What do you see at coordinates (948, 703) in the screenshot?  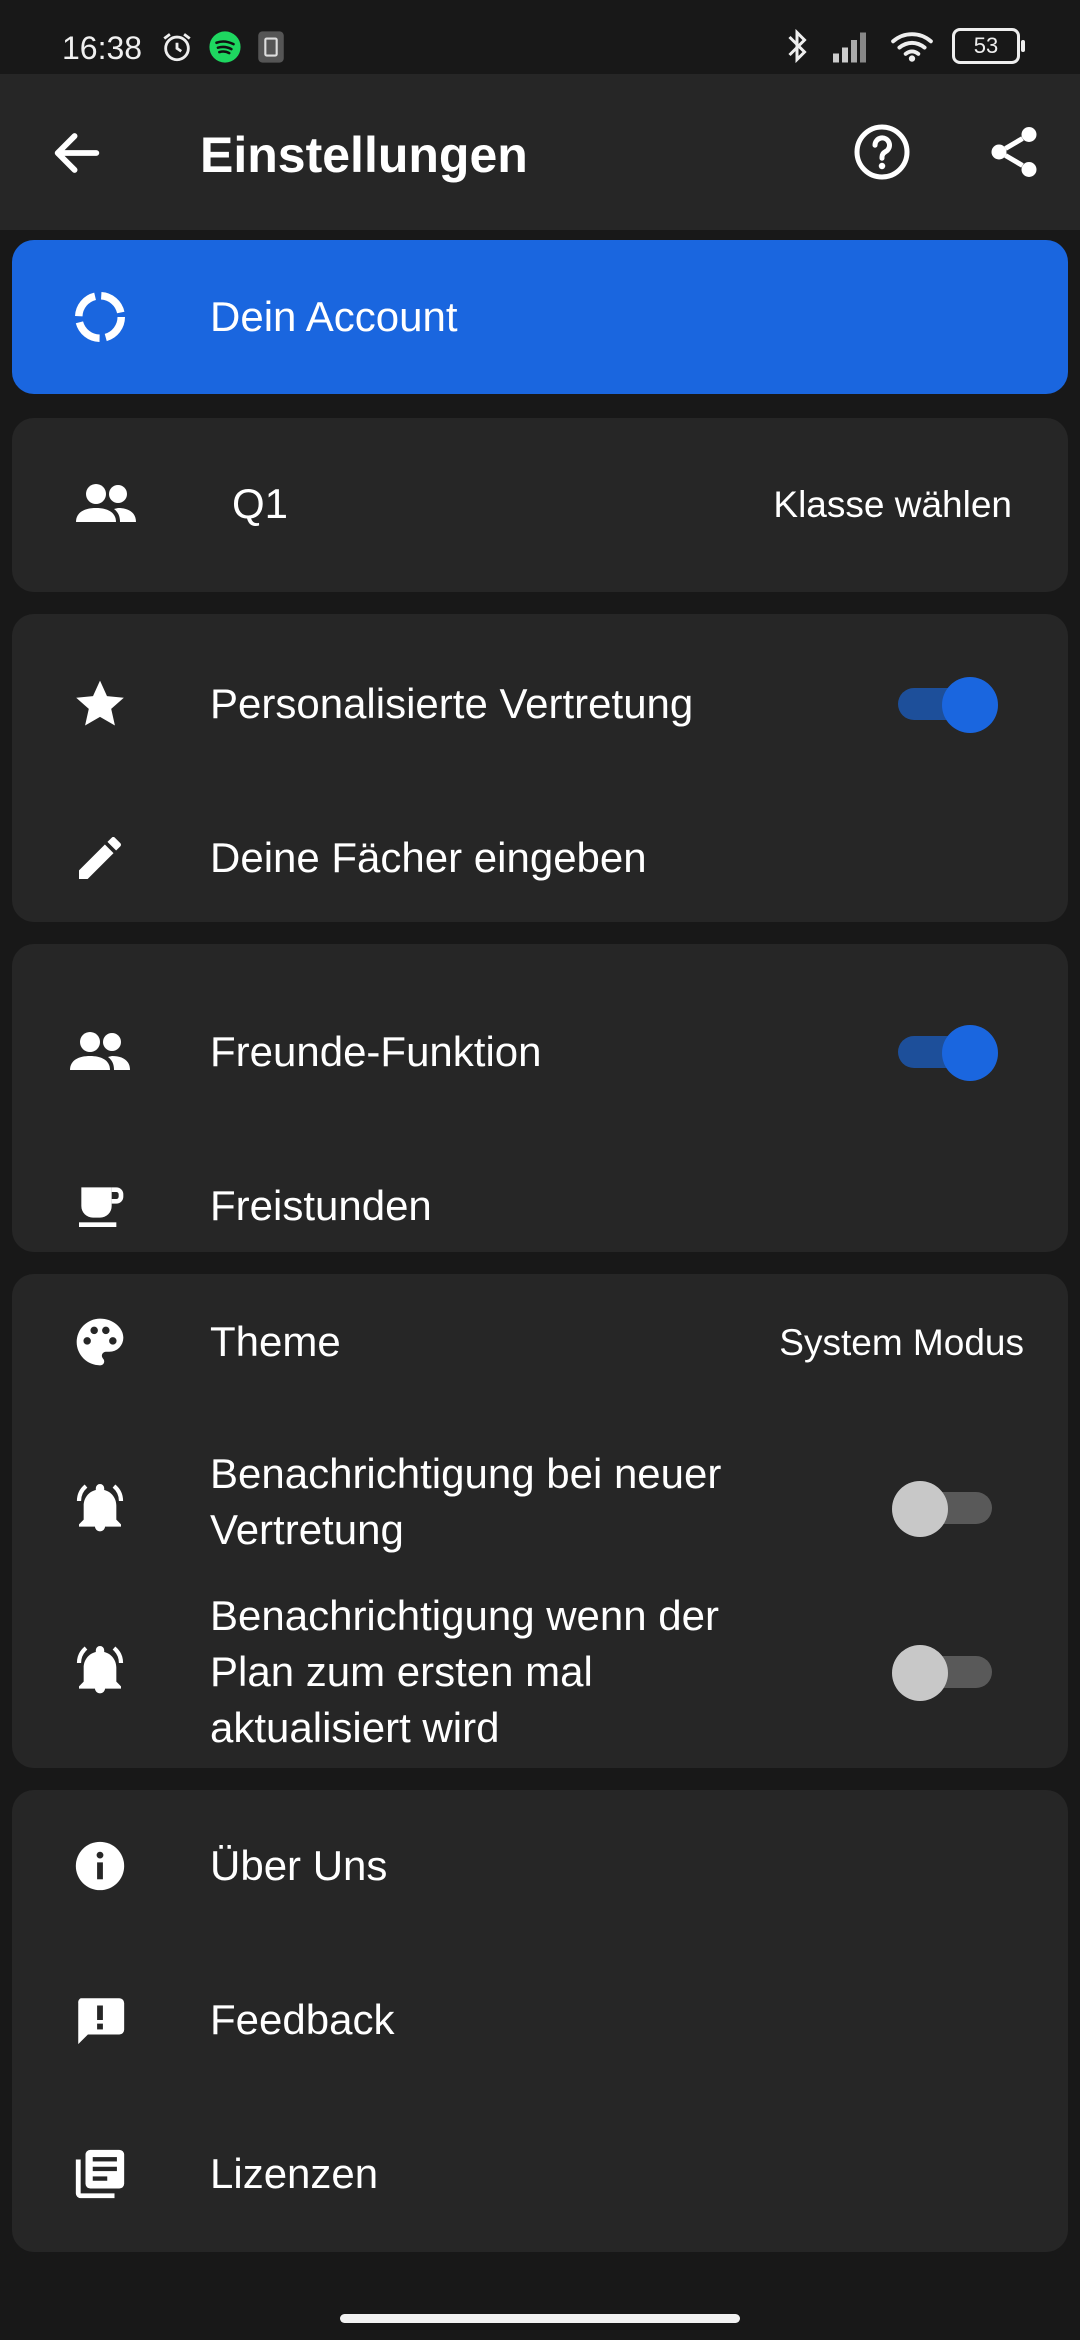 I see `personalized-substitution-toggle` at bounding box center [948, 703].